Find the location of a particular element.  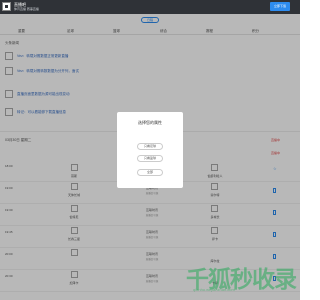

app-title: 直播吧 is located at coordinates (20, 4).